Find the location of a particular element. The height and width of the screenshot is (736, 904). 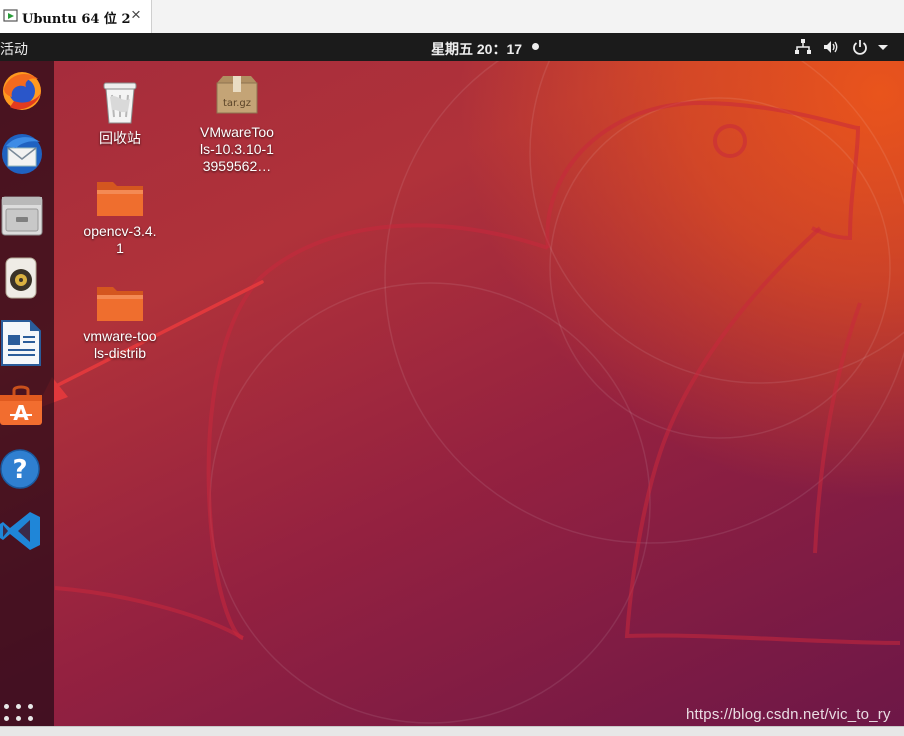

dock-item-files is located at coordinates (22, 217).